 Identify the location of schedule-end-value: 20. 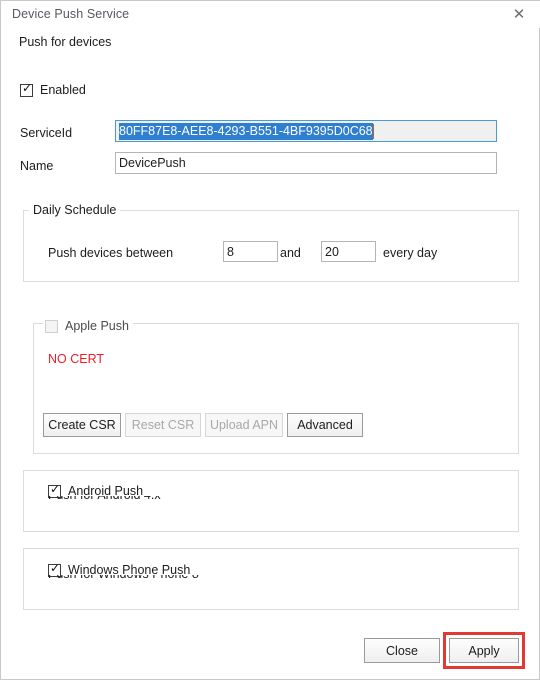
(332, 251).